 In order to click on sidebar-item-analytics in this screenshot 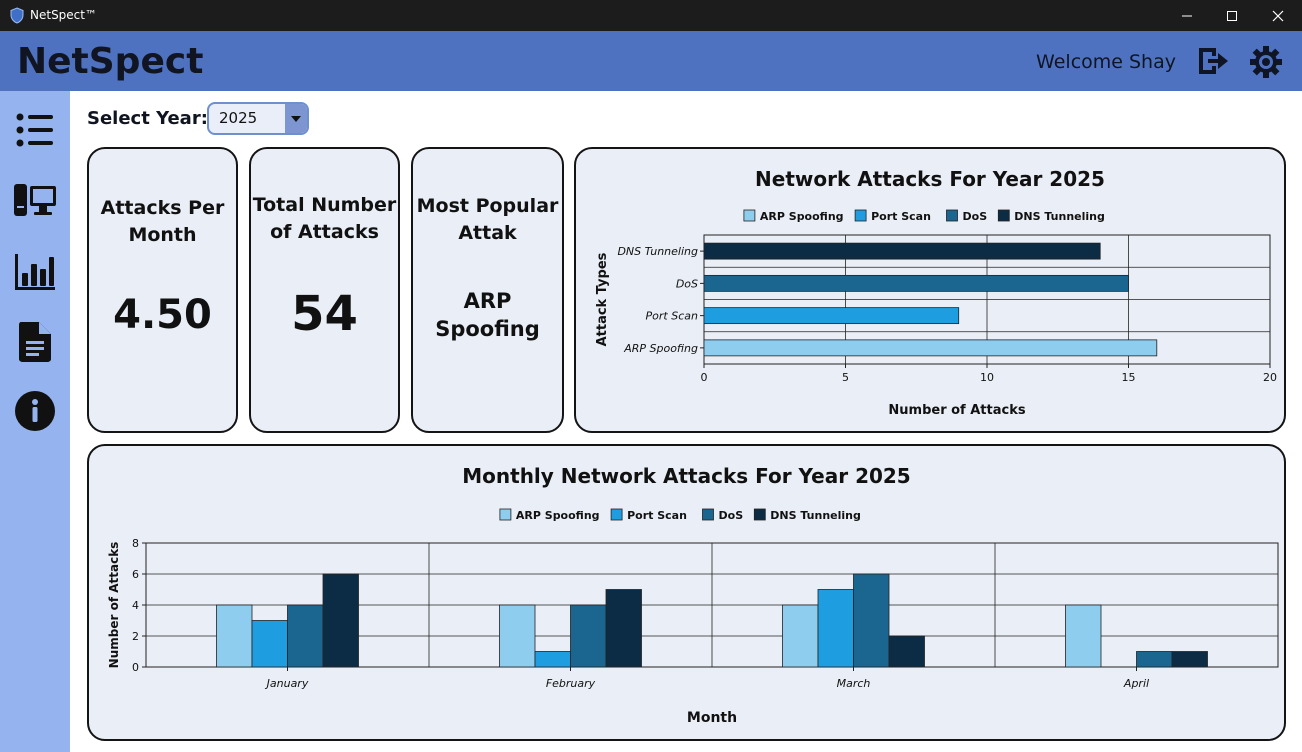, I will do `click(35, 272)`.